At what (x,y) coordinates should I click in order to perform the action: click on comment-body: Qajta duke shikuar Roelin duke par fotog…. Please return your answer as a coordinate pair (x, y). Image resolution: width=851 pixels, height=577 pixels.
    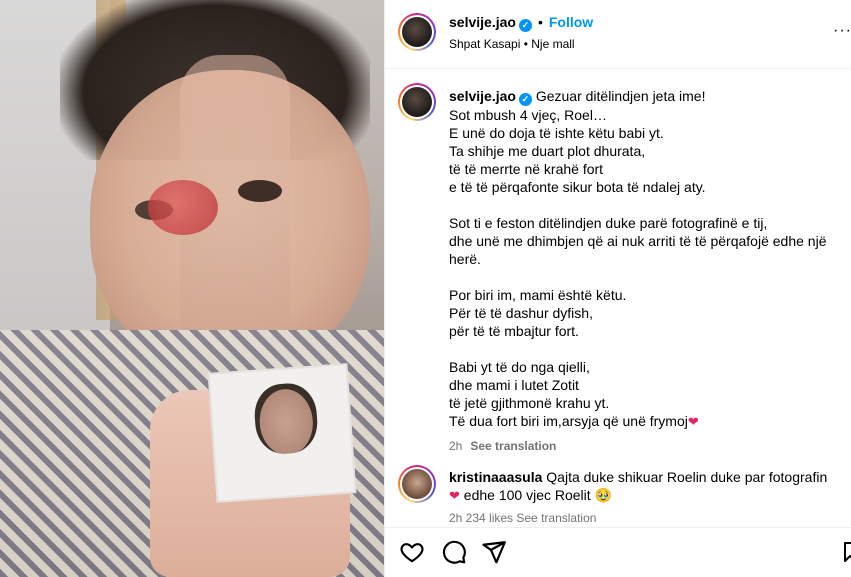
    Looking at the image, I should click on (687, 477).